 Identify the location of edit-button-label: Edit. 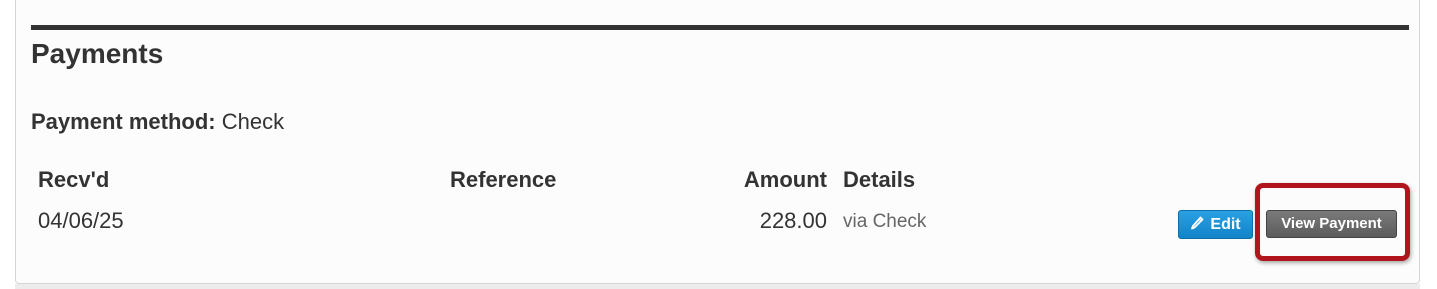
(1225, 224).